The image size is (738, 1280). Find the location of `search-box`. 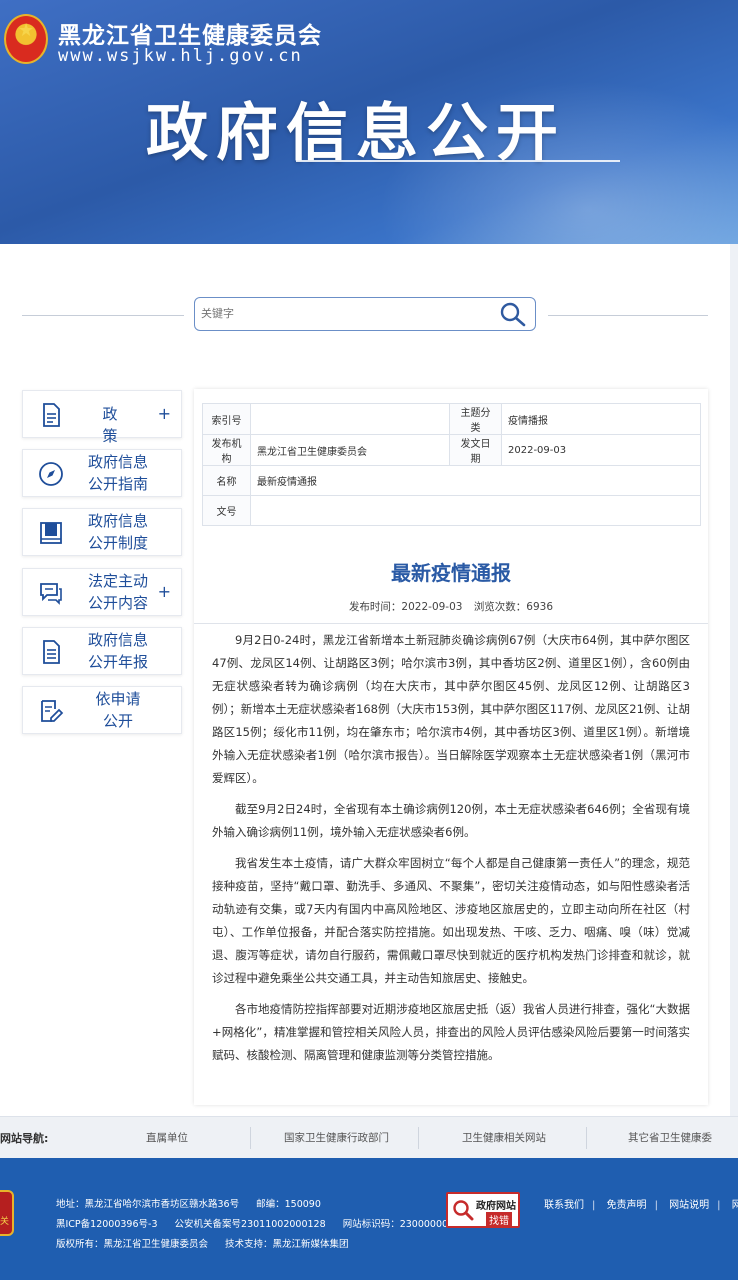

search-box is located at coordinates (365, 314).